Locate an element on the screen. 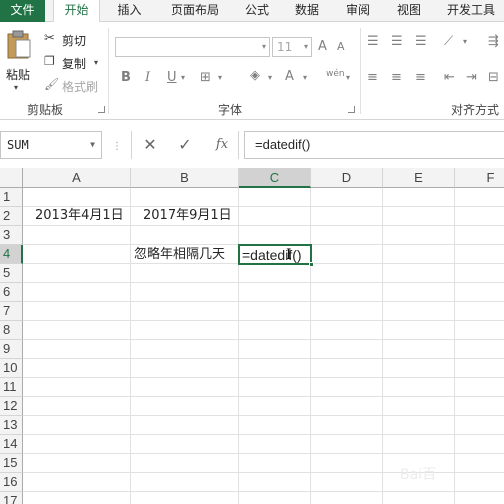 This screenshot has height=504, width=504. font-launcher-icon is located at coordinates (351, 109).